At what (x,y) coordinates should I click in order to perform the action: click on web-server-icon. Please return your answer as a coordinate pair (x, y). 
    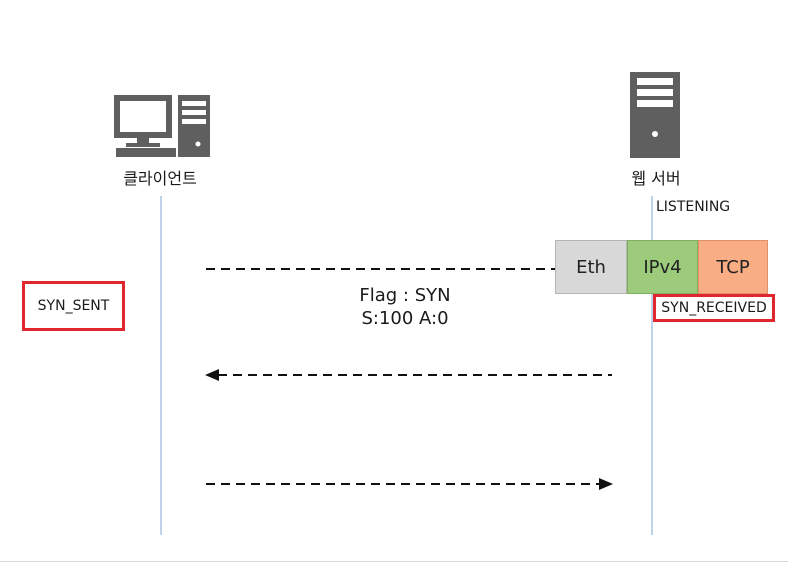
    Looking at the image, I should click on (655, 115).